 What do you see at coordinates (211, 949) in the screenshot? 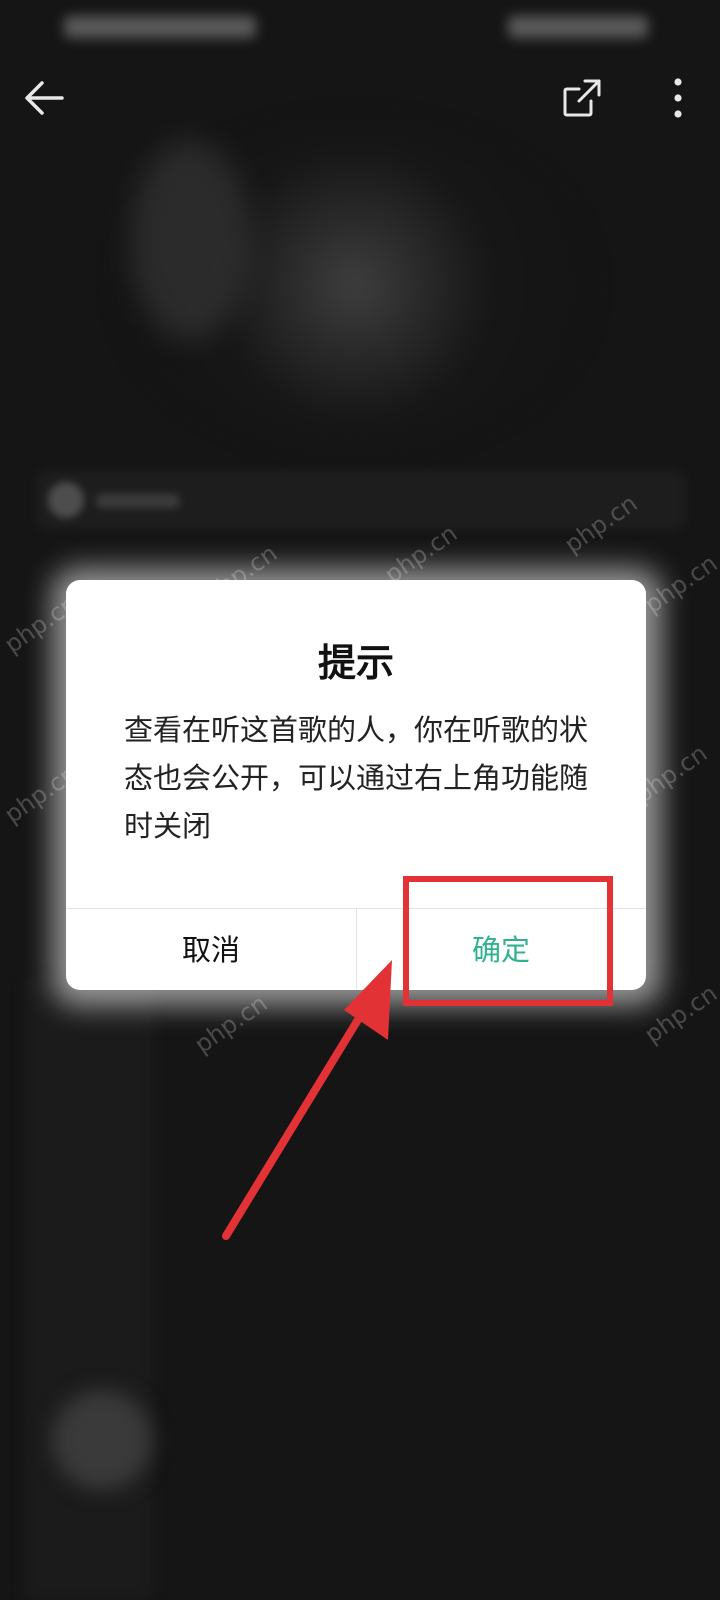
I see `cancel-button: 取消` at bounding box center [211, 949].